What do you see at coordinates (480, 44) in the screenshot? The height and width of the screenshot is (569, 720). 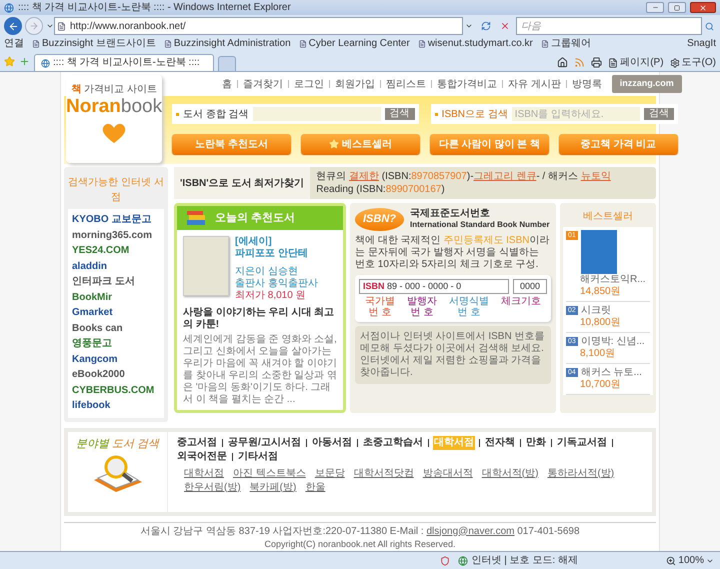 I see `favorite-link: wisenut.studymart.co.kr` at bounding box center [480, 44].